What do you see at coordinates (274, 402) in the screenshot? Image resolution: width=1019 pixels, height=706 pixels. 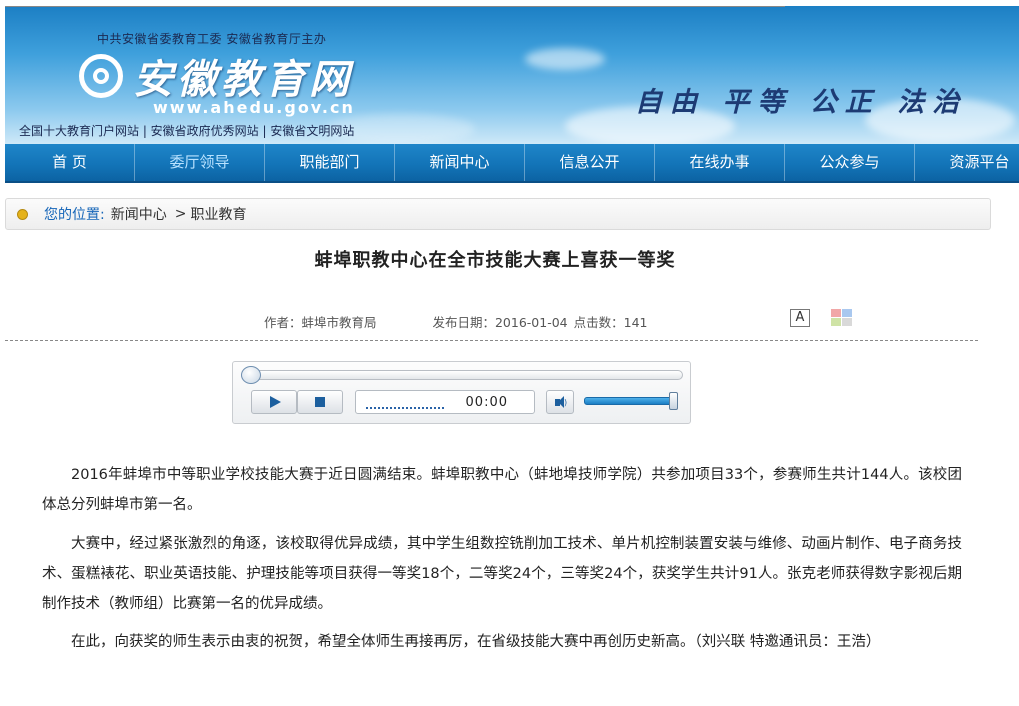 I see `play-button` at bounding box center [274, 402].